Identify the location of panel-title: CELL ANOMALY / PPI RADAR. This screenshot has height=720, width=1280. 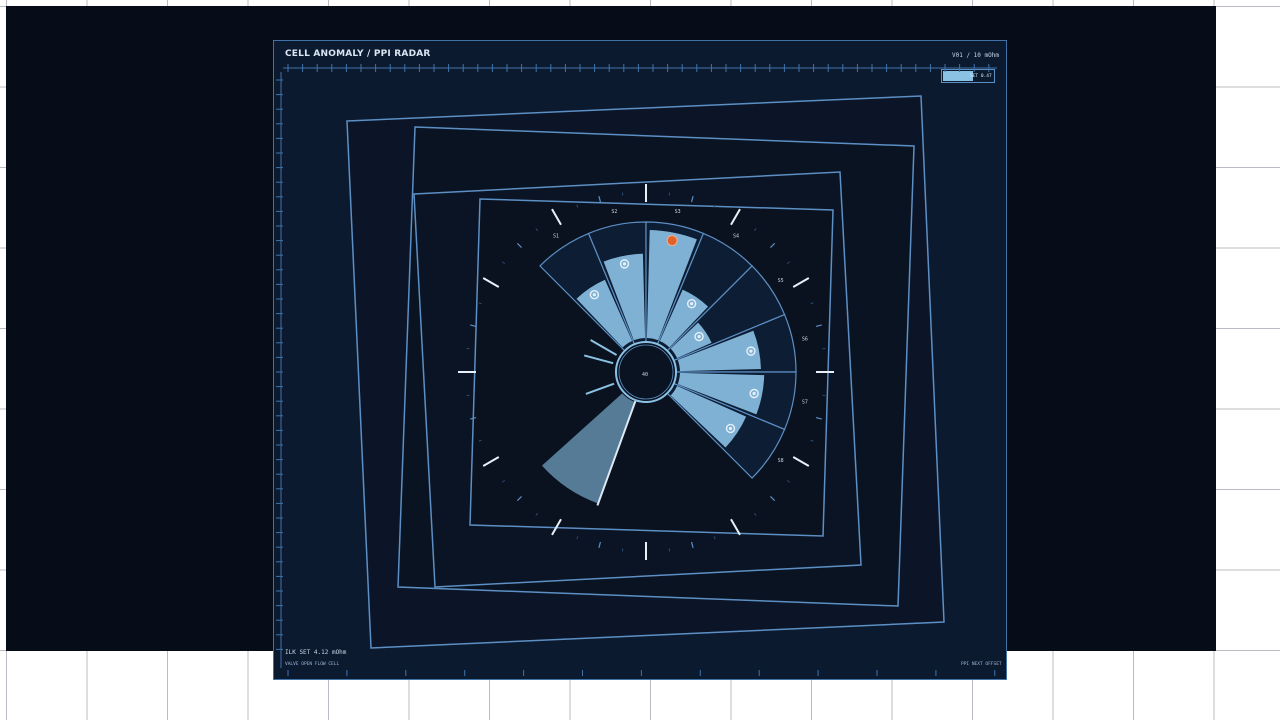
(358, 54).